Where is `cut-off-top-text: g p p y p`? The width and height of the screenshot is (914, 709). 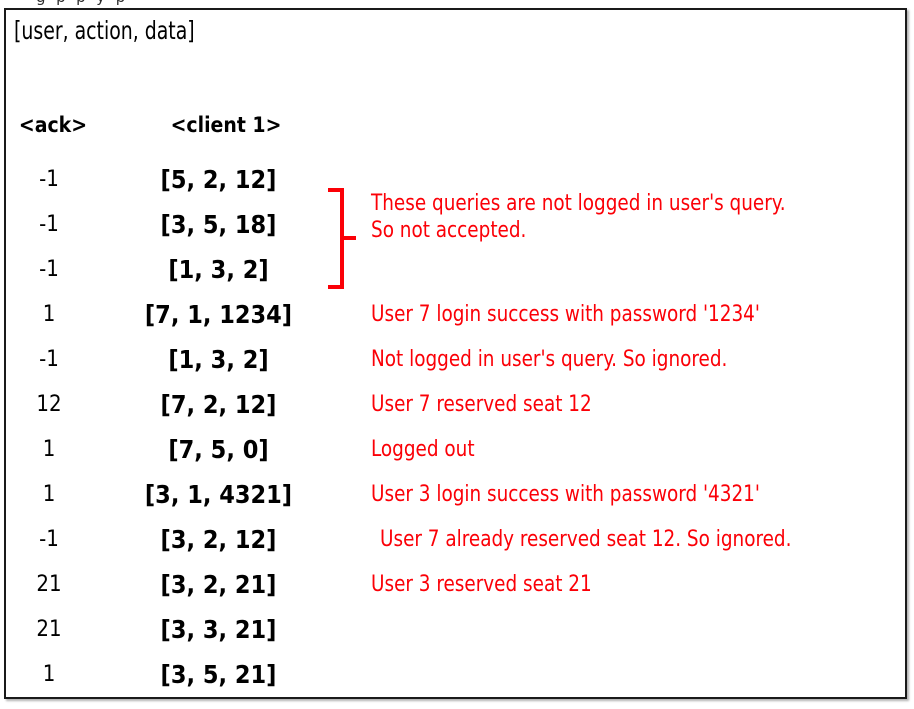 cut-off-top-text: g p p y p is located at coordinates (82, 3).